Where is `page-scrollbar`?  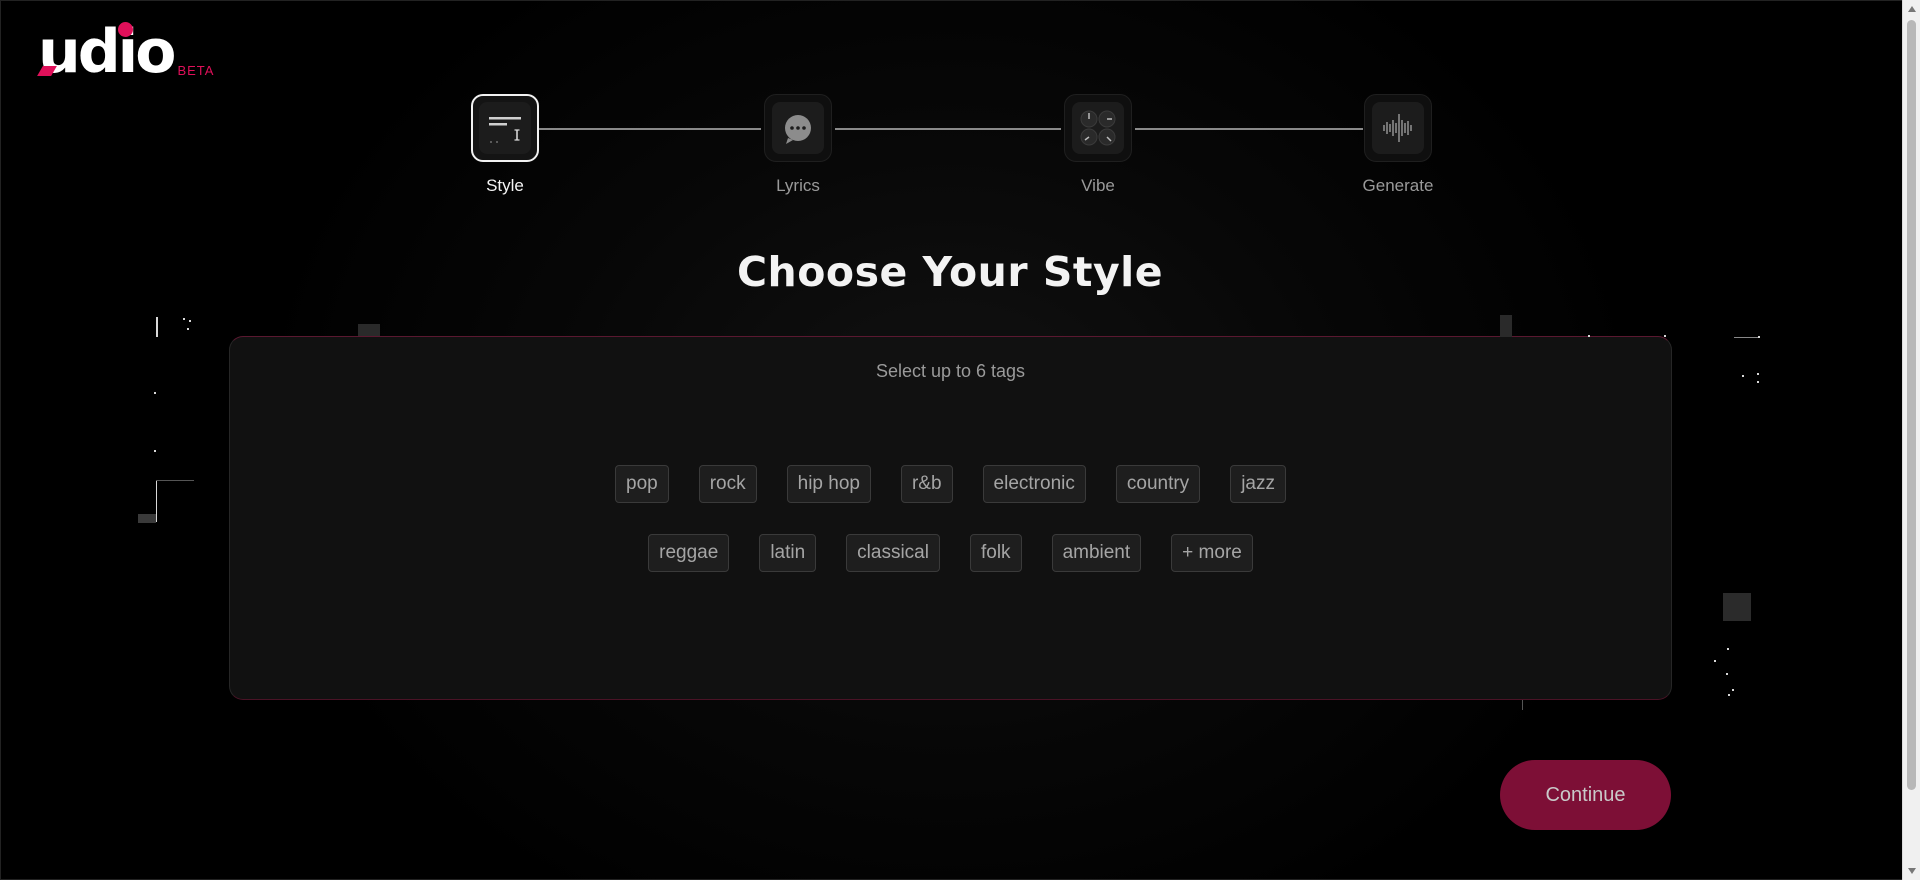 page-scrollbar is located at coordinates (1911, 440).